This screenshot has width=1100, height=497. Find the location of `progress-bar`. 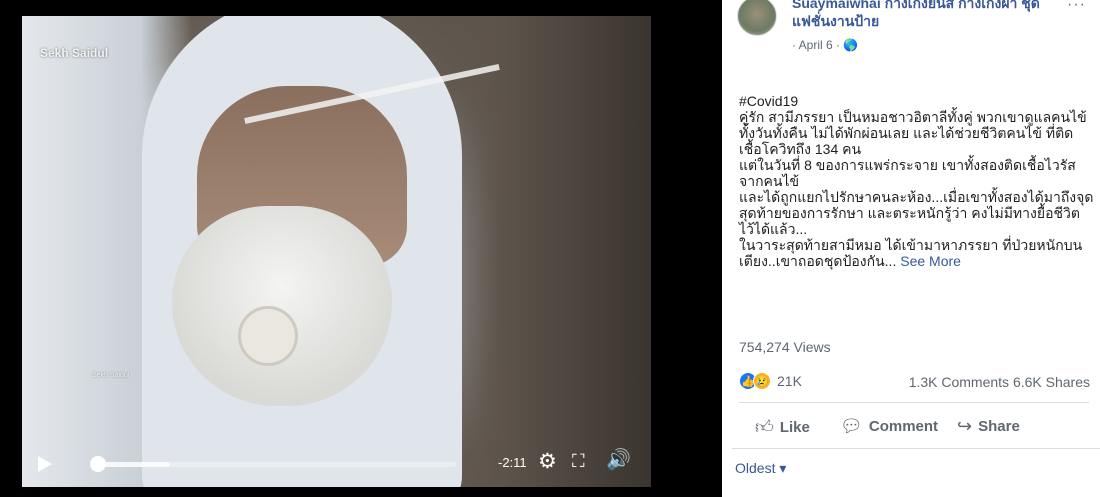

progress-bar is located at coordinates (277, 464).